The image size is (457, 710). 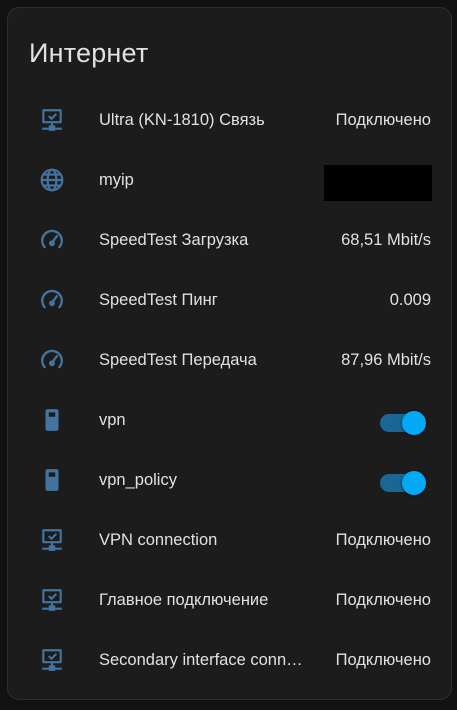 What do you see at coordinates (378, 183) in the screenshot?
I see `redacted-ip-value` at bounding box center [378, 183].